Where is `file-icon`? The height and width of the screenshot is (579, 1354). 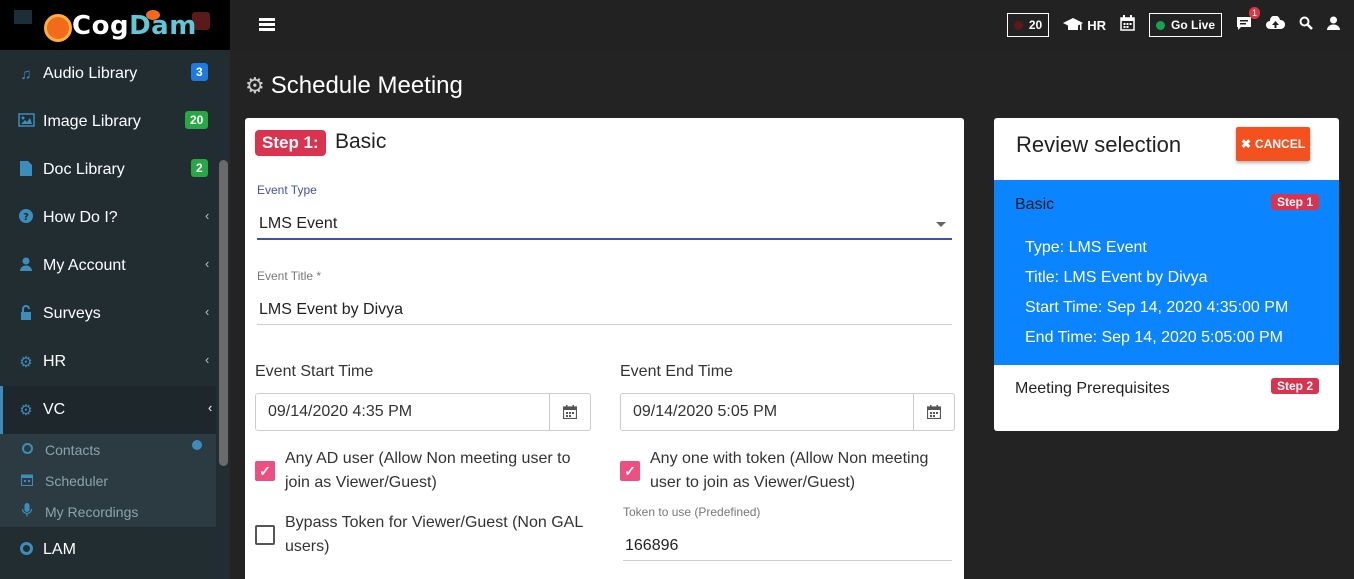 file-icon is located at coordinates (26, 170).